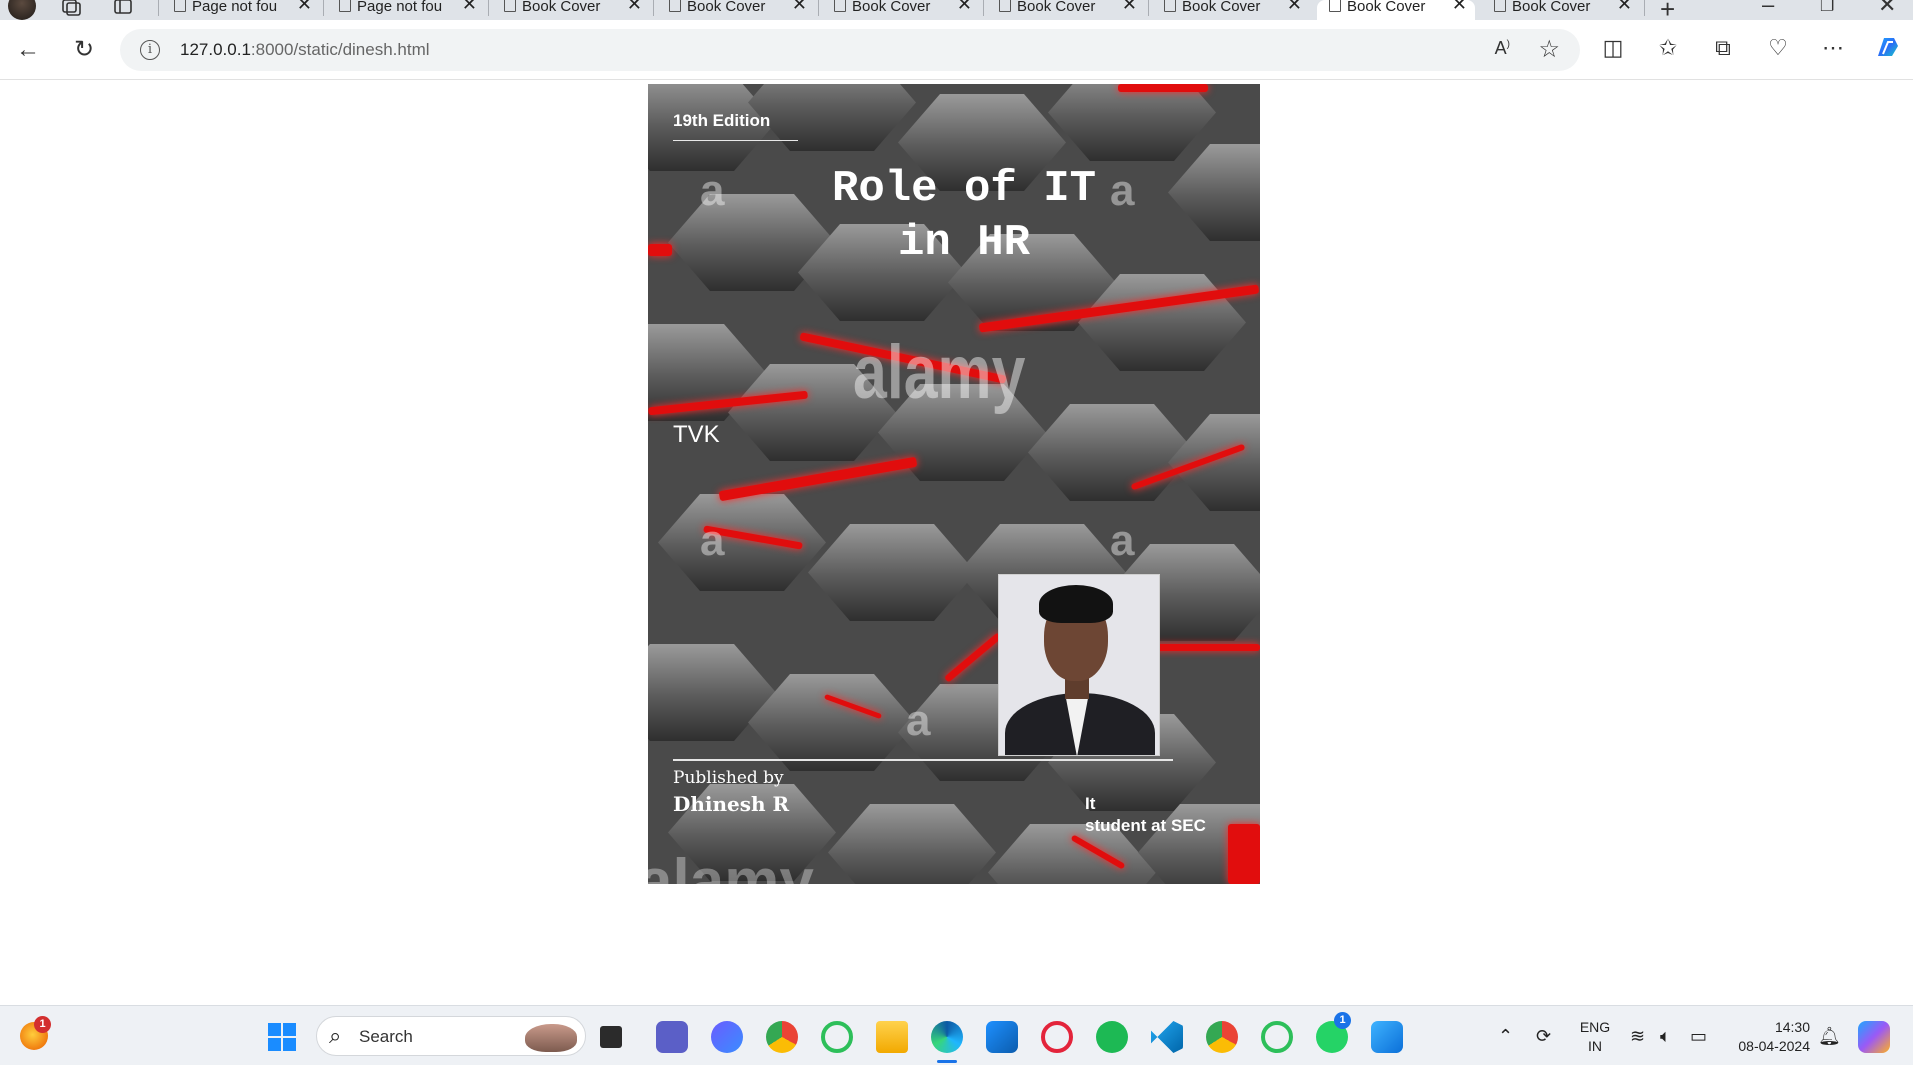  Describe the element at coordinates (1167, 1037) in the screenshot. I see `vscode-icon` at that location.